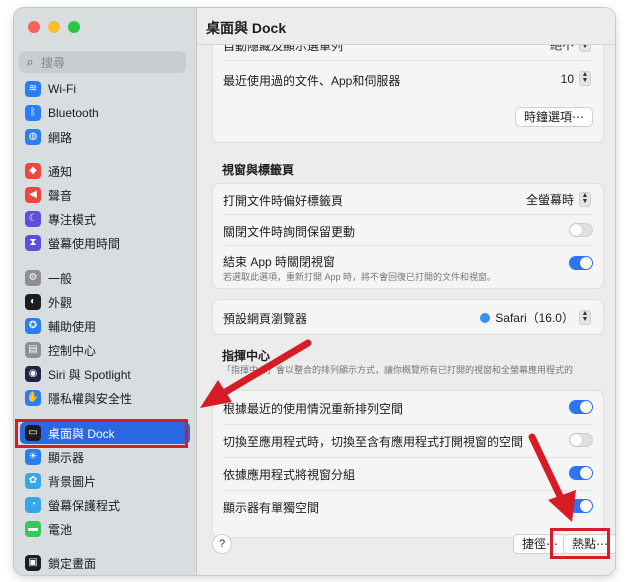  What do you see at coordinates (105, 326) in the screenshot?
I see `sidebar-item-10: ✪ 輔助使用` at bounding box center [105, 326].